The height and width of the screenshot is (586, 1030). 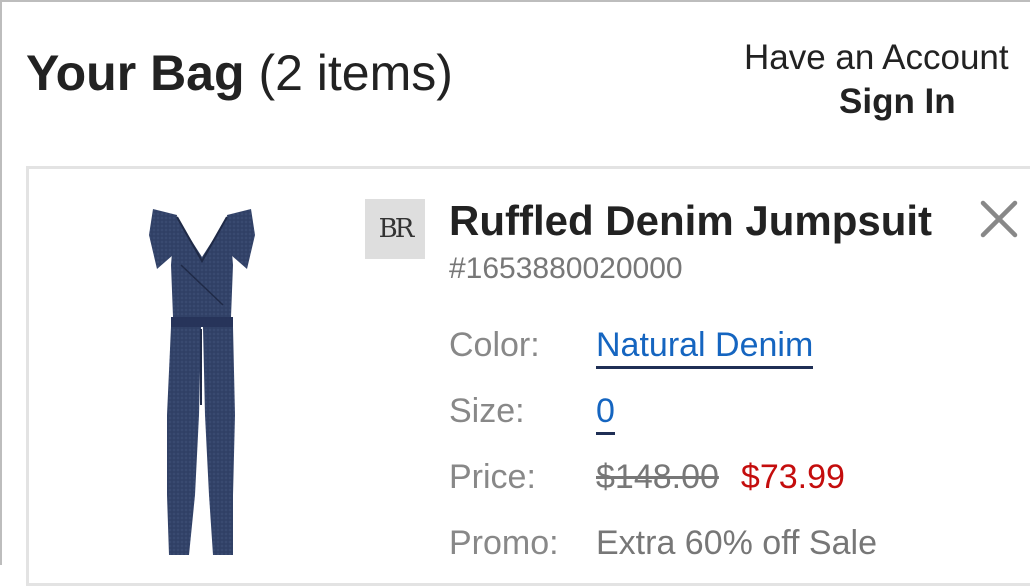 What do you see at coordinates (876, 57) in the screenshot?
I see `account-prompt: Have an Account` at bounding box center [876, 57].